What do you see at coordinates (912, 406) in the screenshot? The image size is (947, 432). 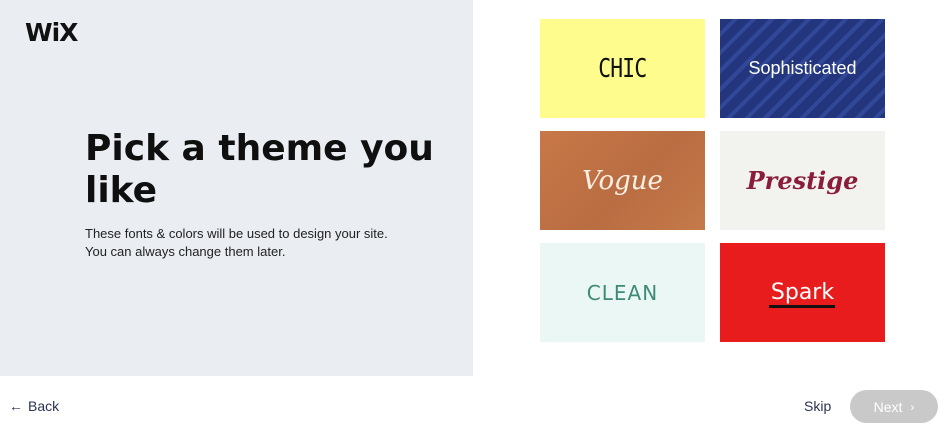 I see `chevron-right-icon: ›` at bounding box center [912, 406].